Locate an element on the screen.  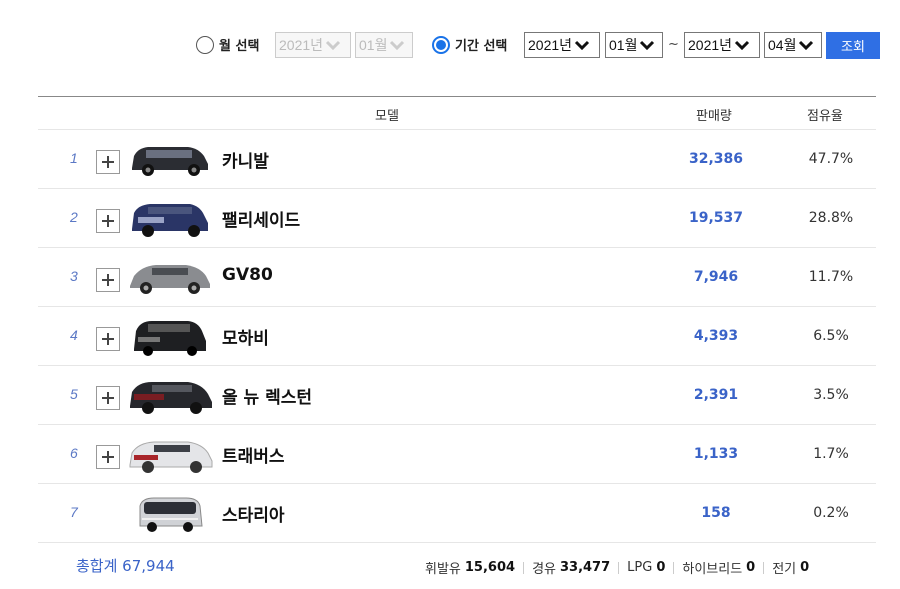
sales-count: 32,386 is located at coordinates (716, 159).